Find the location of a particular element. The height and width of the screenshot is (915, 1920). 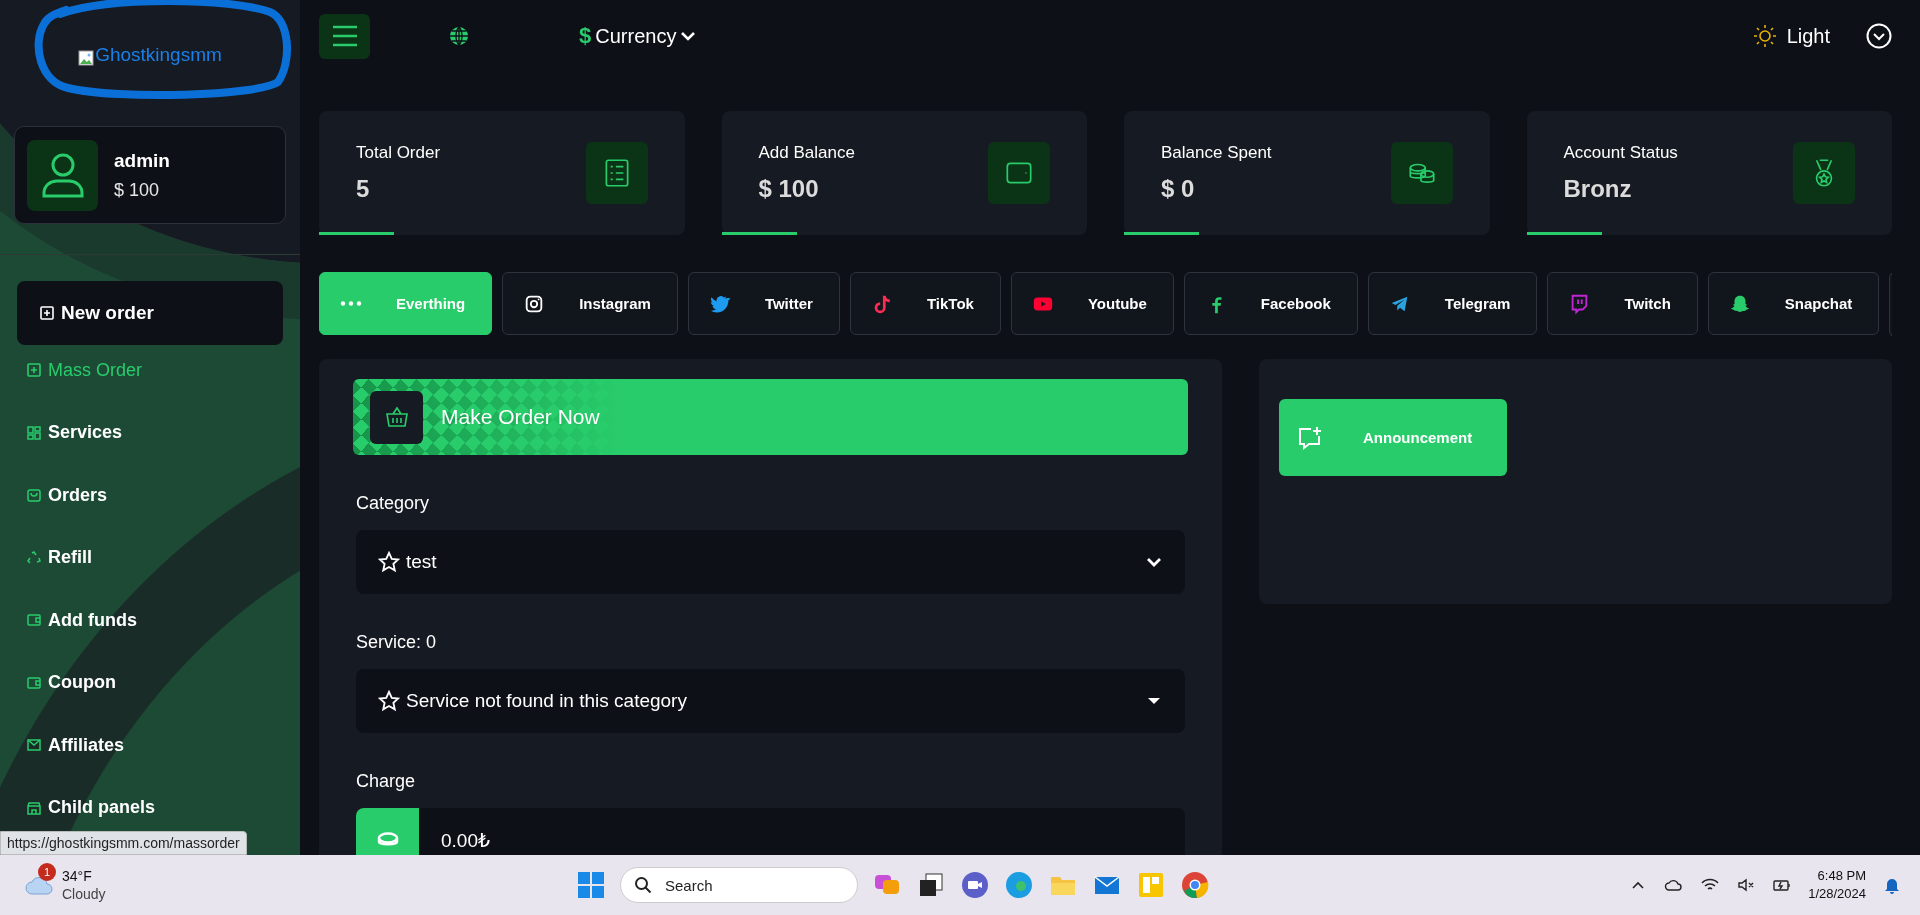

caret-down-icon is located at coordinates (1154, 701).